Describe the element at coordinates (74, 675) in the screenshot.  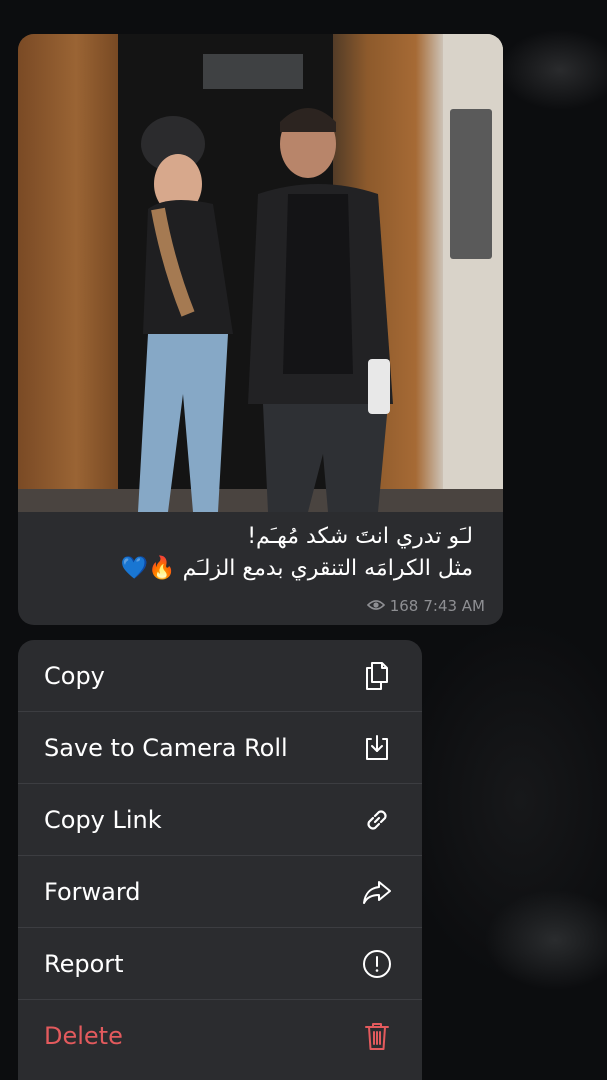
I see `menu-item-label: Copy` at that location.